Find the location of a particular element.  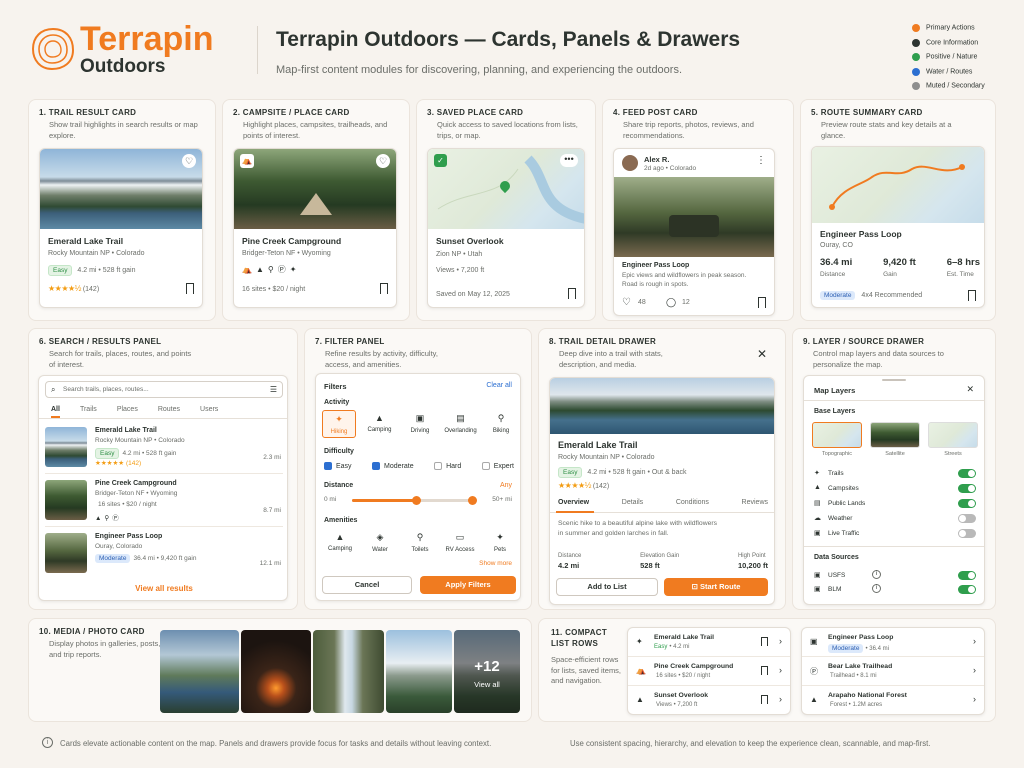

more-vertical-icon: ⋮ is located at coordinates (761, 160).